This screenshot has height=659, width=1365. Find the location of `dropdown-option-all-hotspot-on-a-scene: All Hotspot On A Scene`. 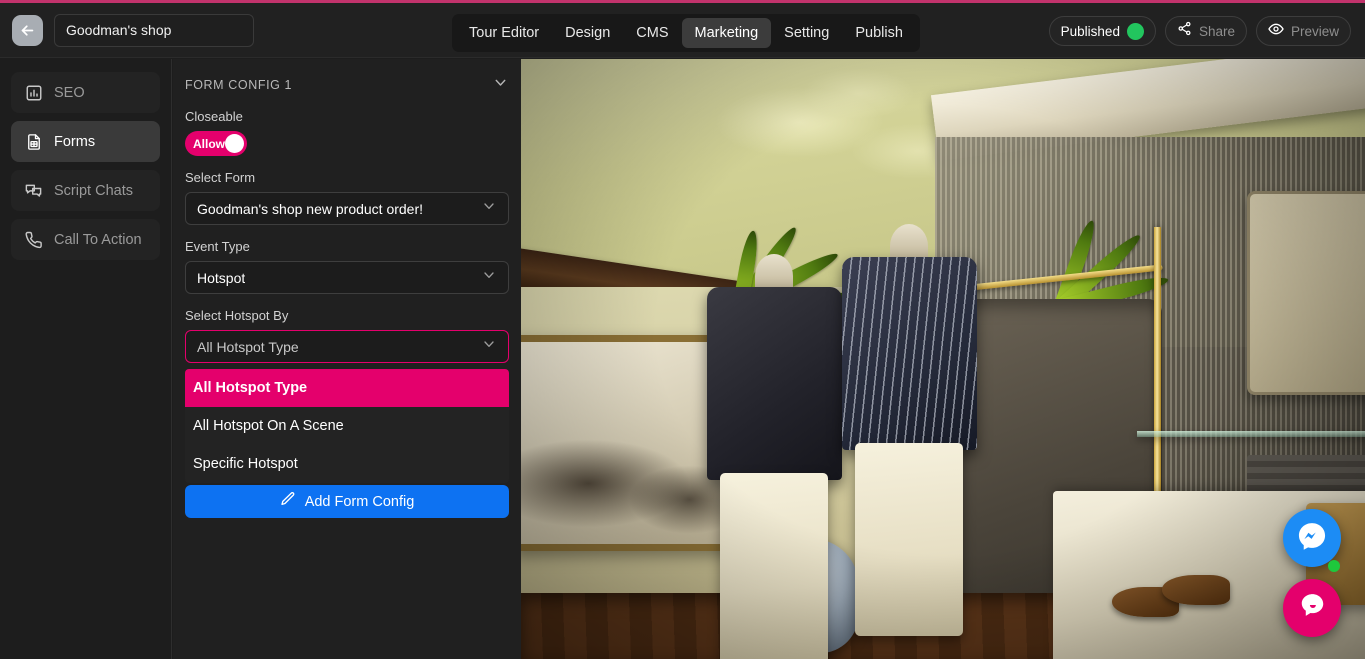

dropdown-option-all-hotspot-on-a-scene: All Hotspot On A Scene is located at coordinates (347, 426).